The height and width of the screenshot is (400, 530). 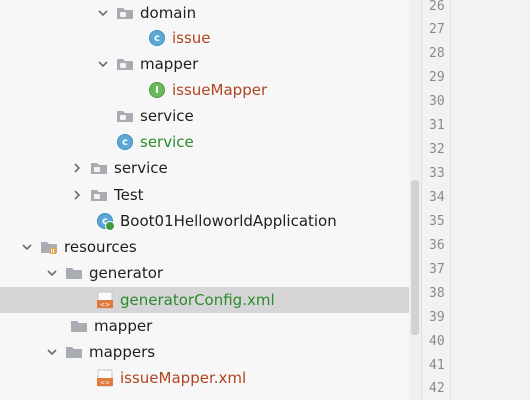 What do you see at coordinates (437, 293) in the screenshot?
I see `line-number: 38` at bounding box center [437, 293].